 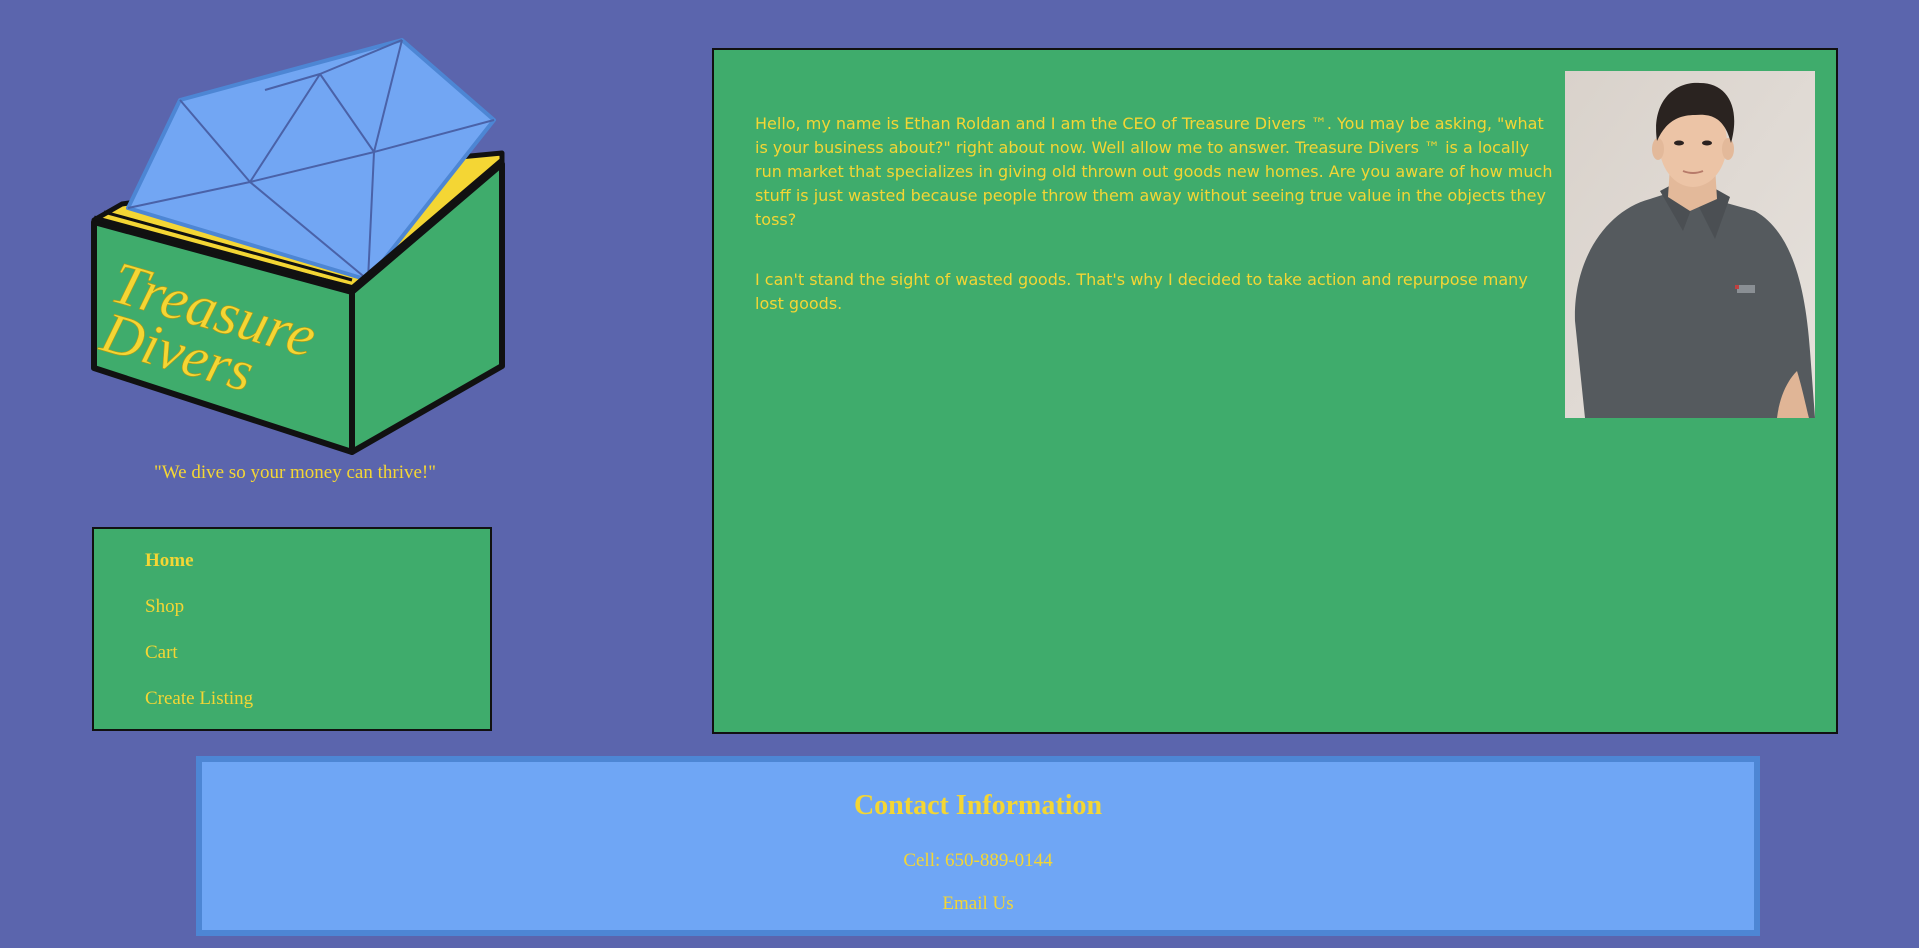 What do you see at coordinates (300, 244) in the screenshot?
I see `treasure-divers-logo: Treasure Divers` at bounding box center [300, 244].